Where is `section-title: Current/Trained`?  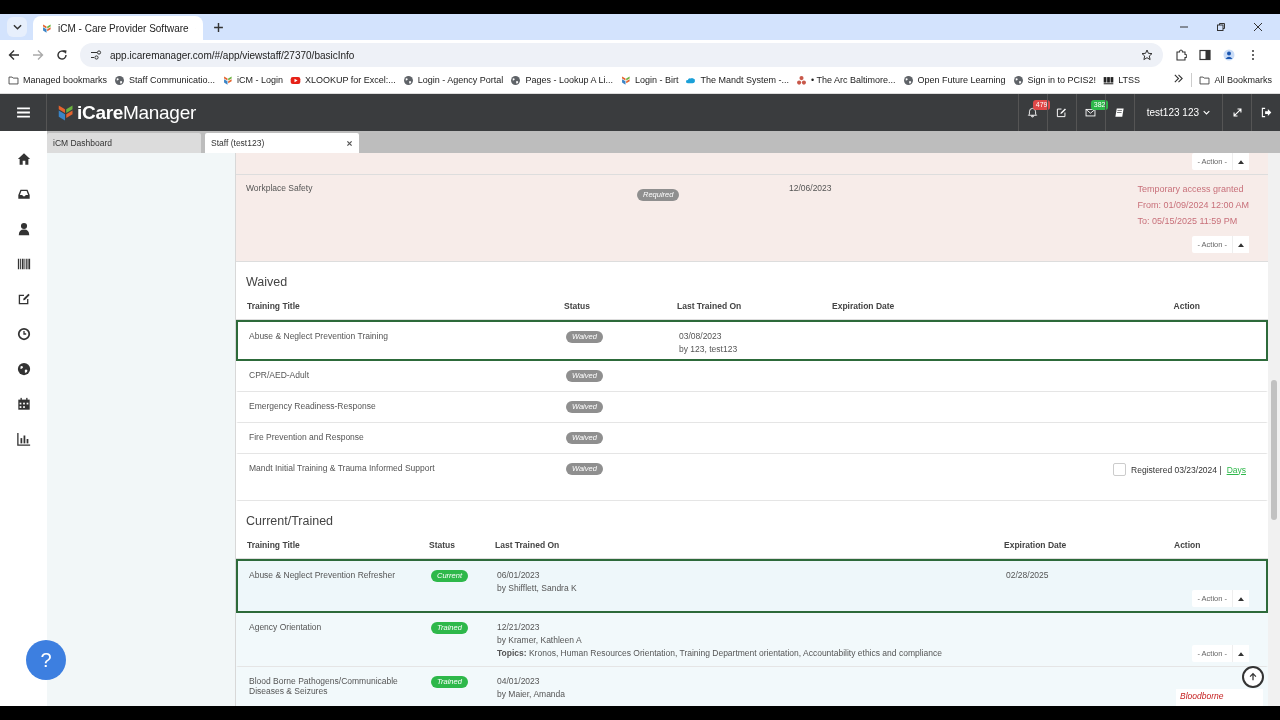
section-title: Current/Trained is located at coordinates (290, 521).